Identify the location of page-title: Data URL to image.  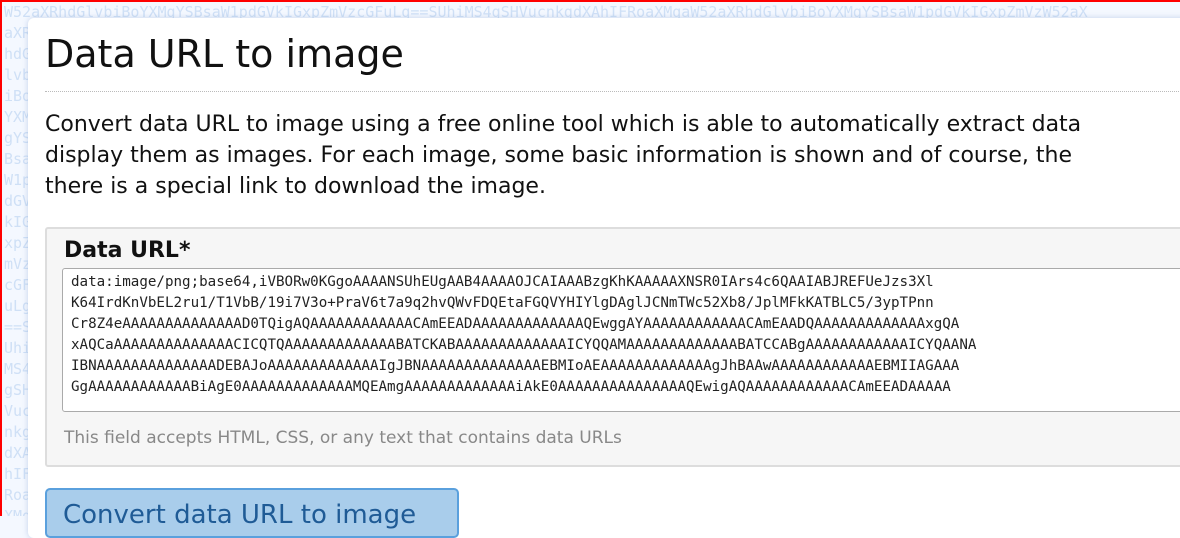
(224, 54).